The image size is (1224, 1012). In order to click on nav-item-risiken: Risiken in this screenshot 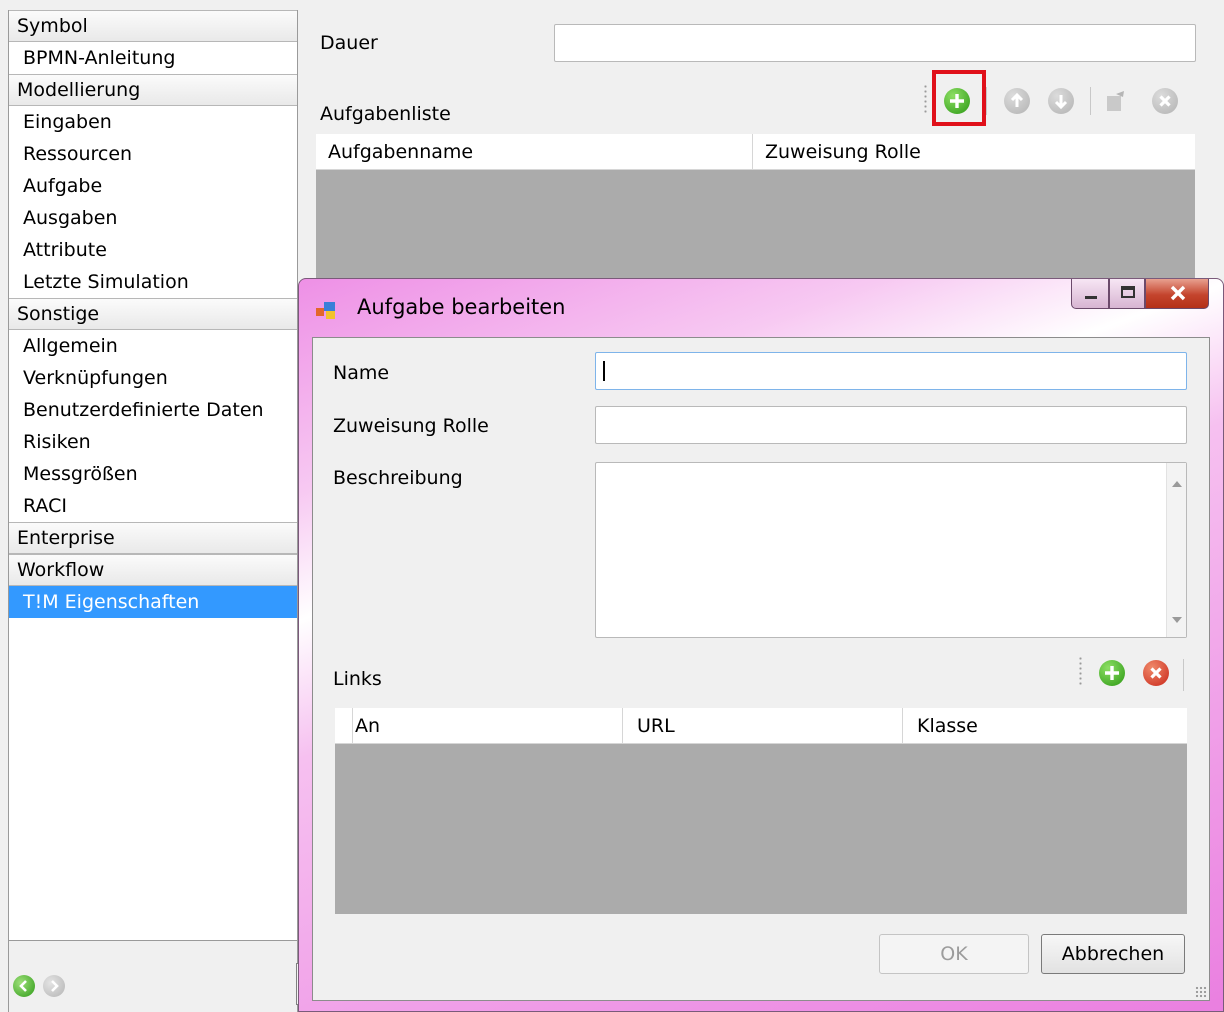, I will do `click(153, 442)`.